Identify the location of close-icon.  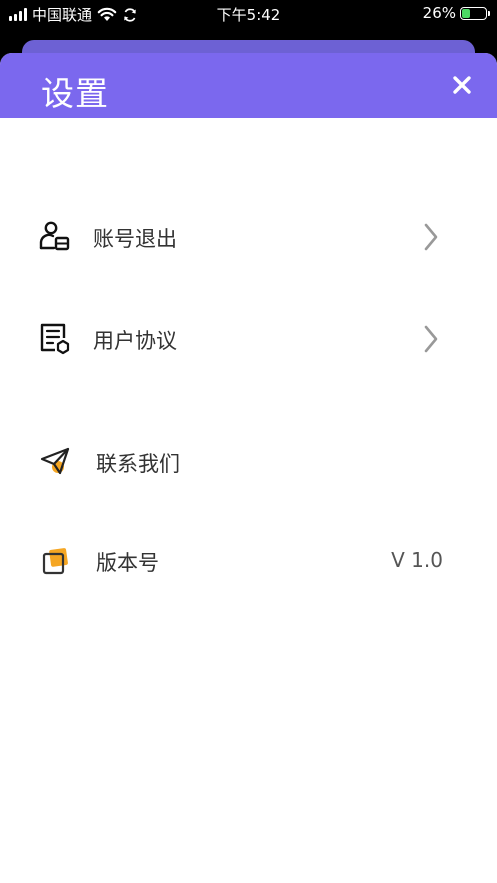
(462, 85).